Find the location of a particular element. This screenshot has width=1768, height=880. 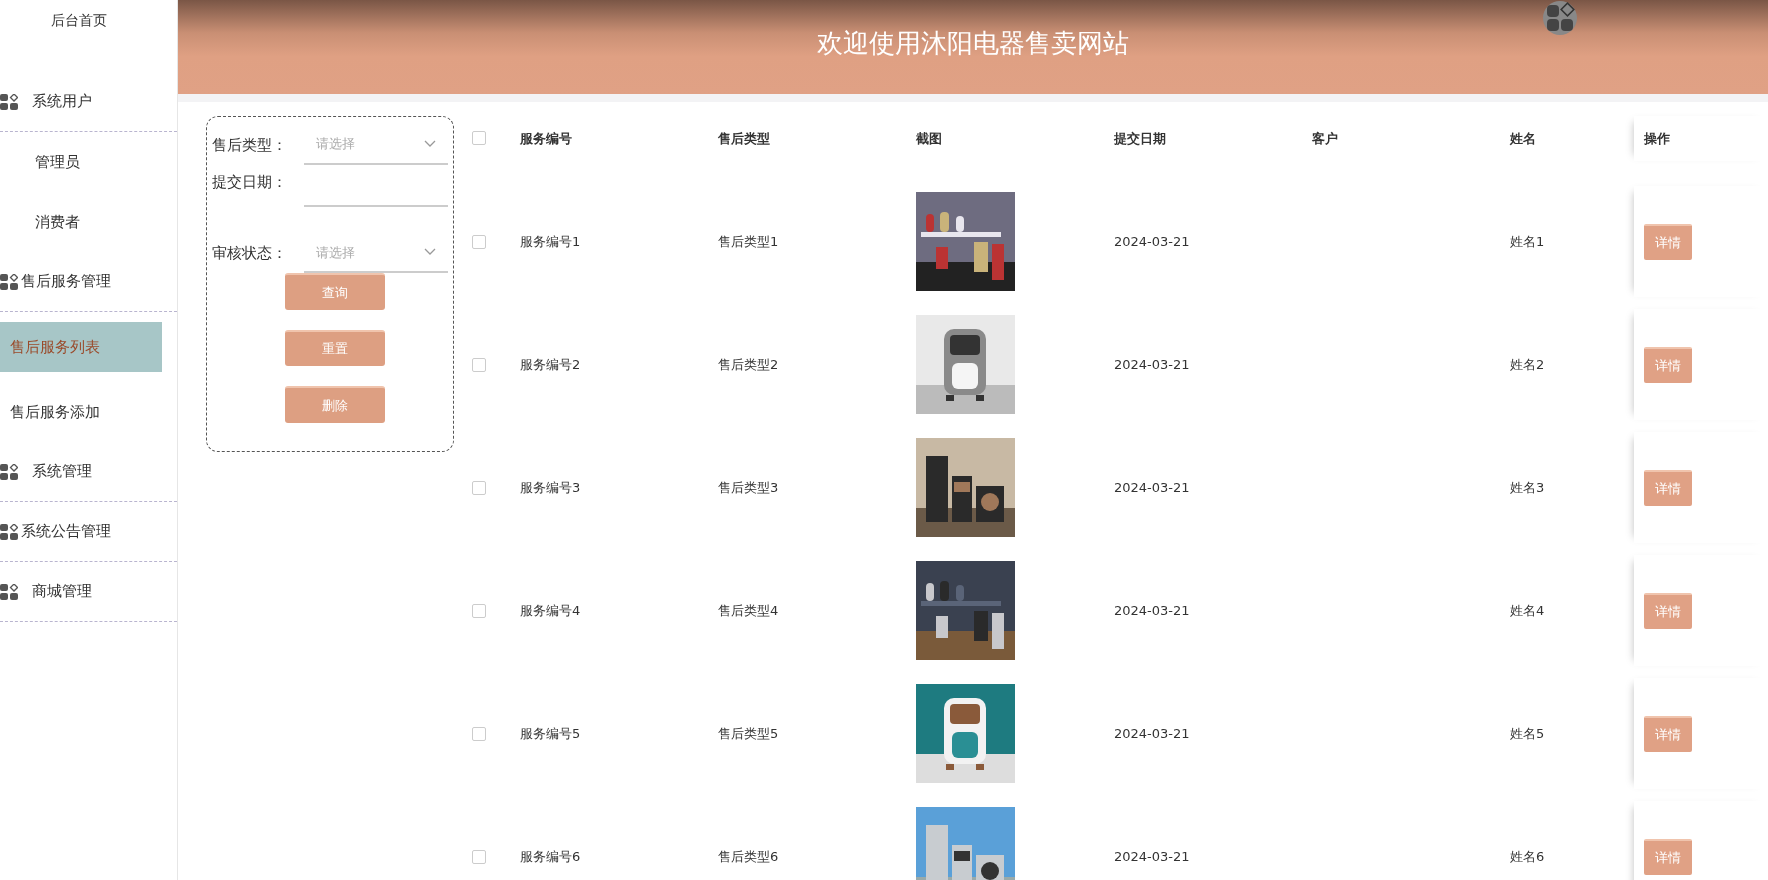

field-label: 售后类型： is located at coordinates (250, 145).